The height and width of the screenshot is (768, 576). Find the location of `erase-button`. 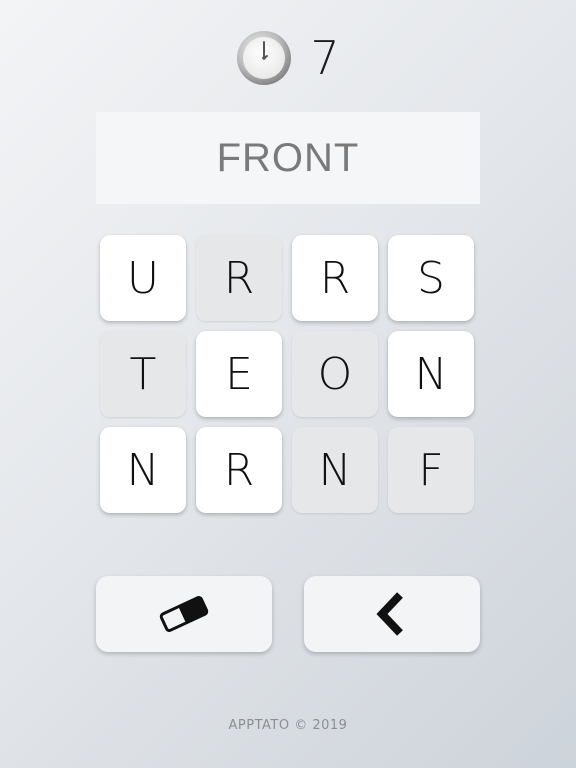

erase-button is located at coordinates (184, 614).